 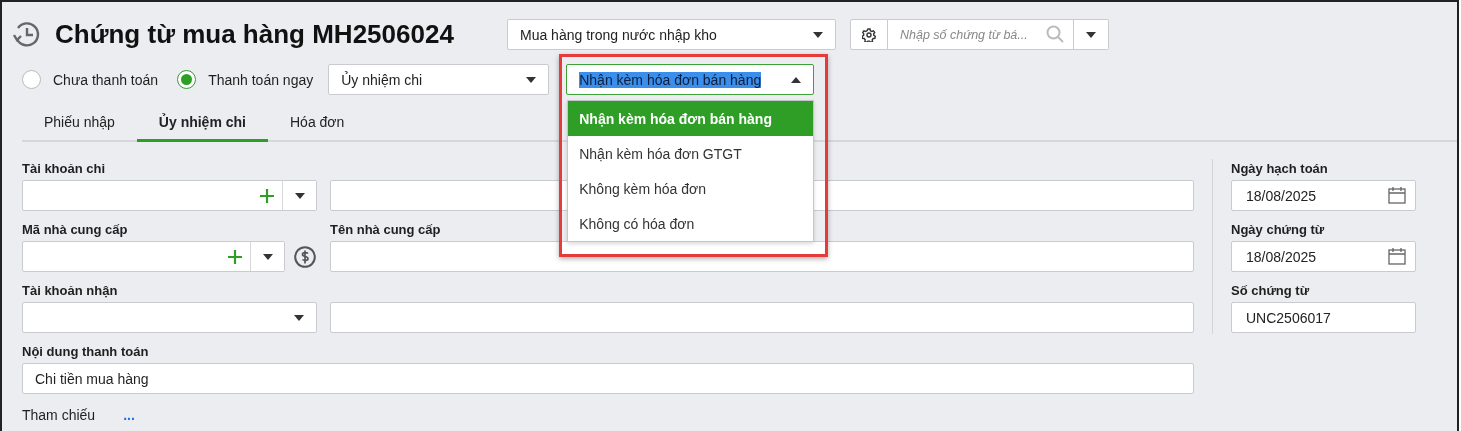 What do you see at coordinates (1270, 291) in the screenshot?
I see `field-label: Số chứng từ` at bounding box center [1270, 291].